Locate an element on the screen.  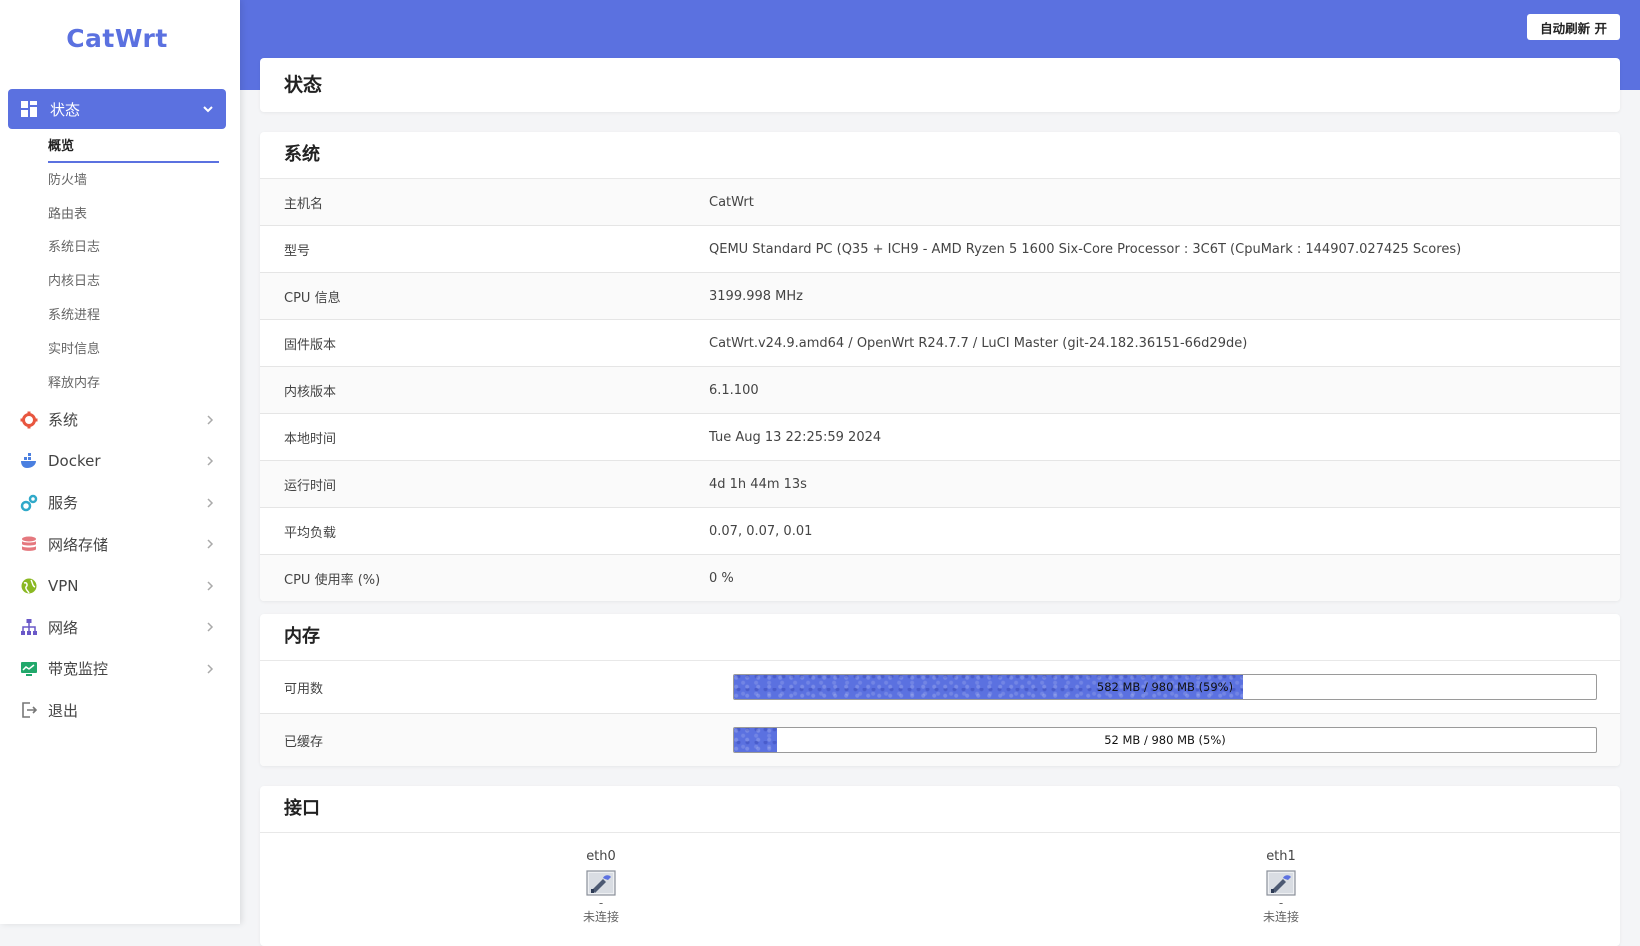
gear-icon is located at coordinates (29, 420).